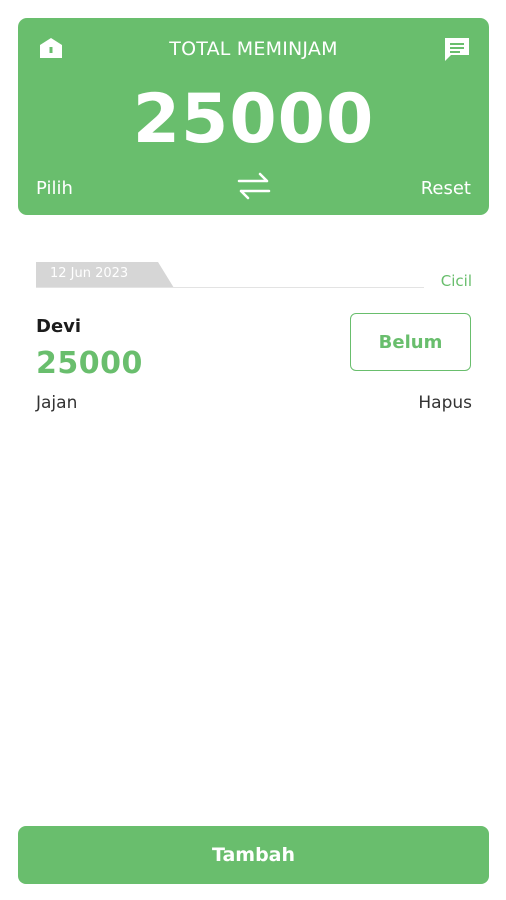 Image resolution: width=506 pixels, height=900 pixels. Describe the element at coordinates (89, 273) in the screenshot. I see `entry-date: 12 Jun 2023` at that location.